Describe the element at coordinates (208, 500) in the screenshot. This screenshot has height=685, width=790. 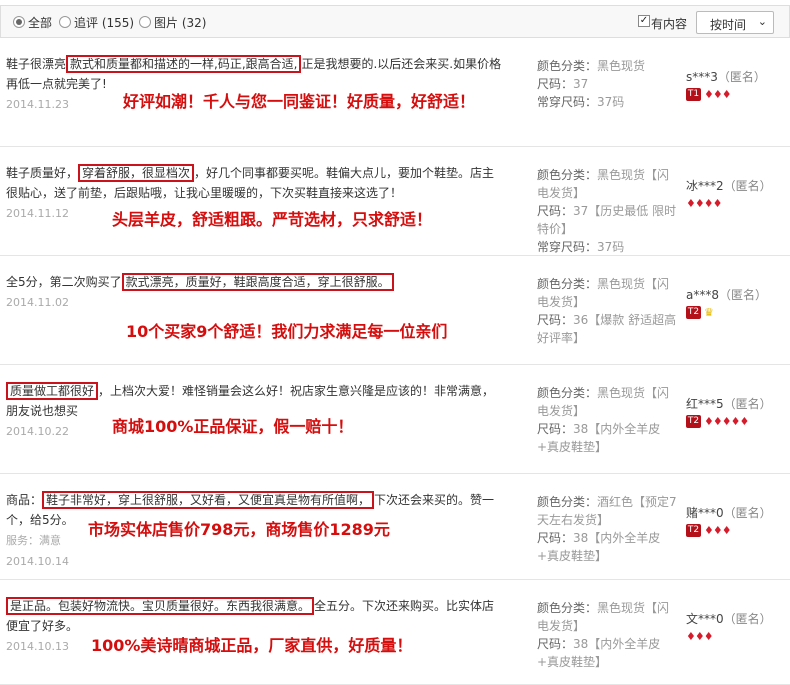
I see `review-highlight: 鞋子非常好，穿上很舒服，又好看，又便宜真是物有所值啊，` at that location.